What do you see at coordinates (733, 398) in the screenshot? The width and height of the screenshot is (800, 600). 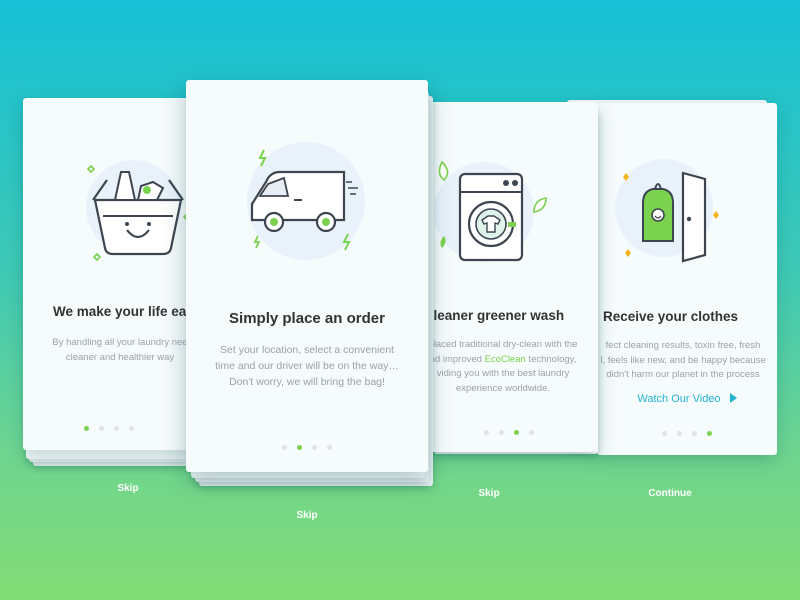 I see `play-arrow-icon` at bounding box center [733, 398].